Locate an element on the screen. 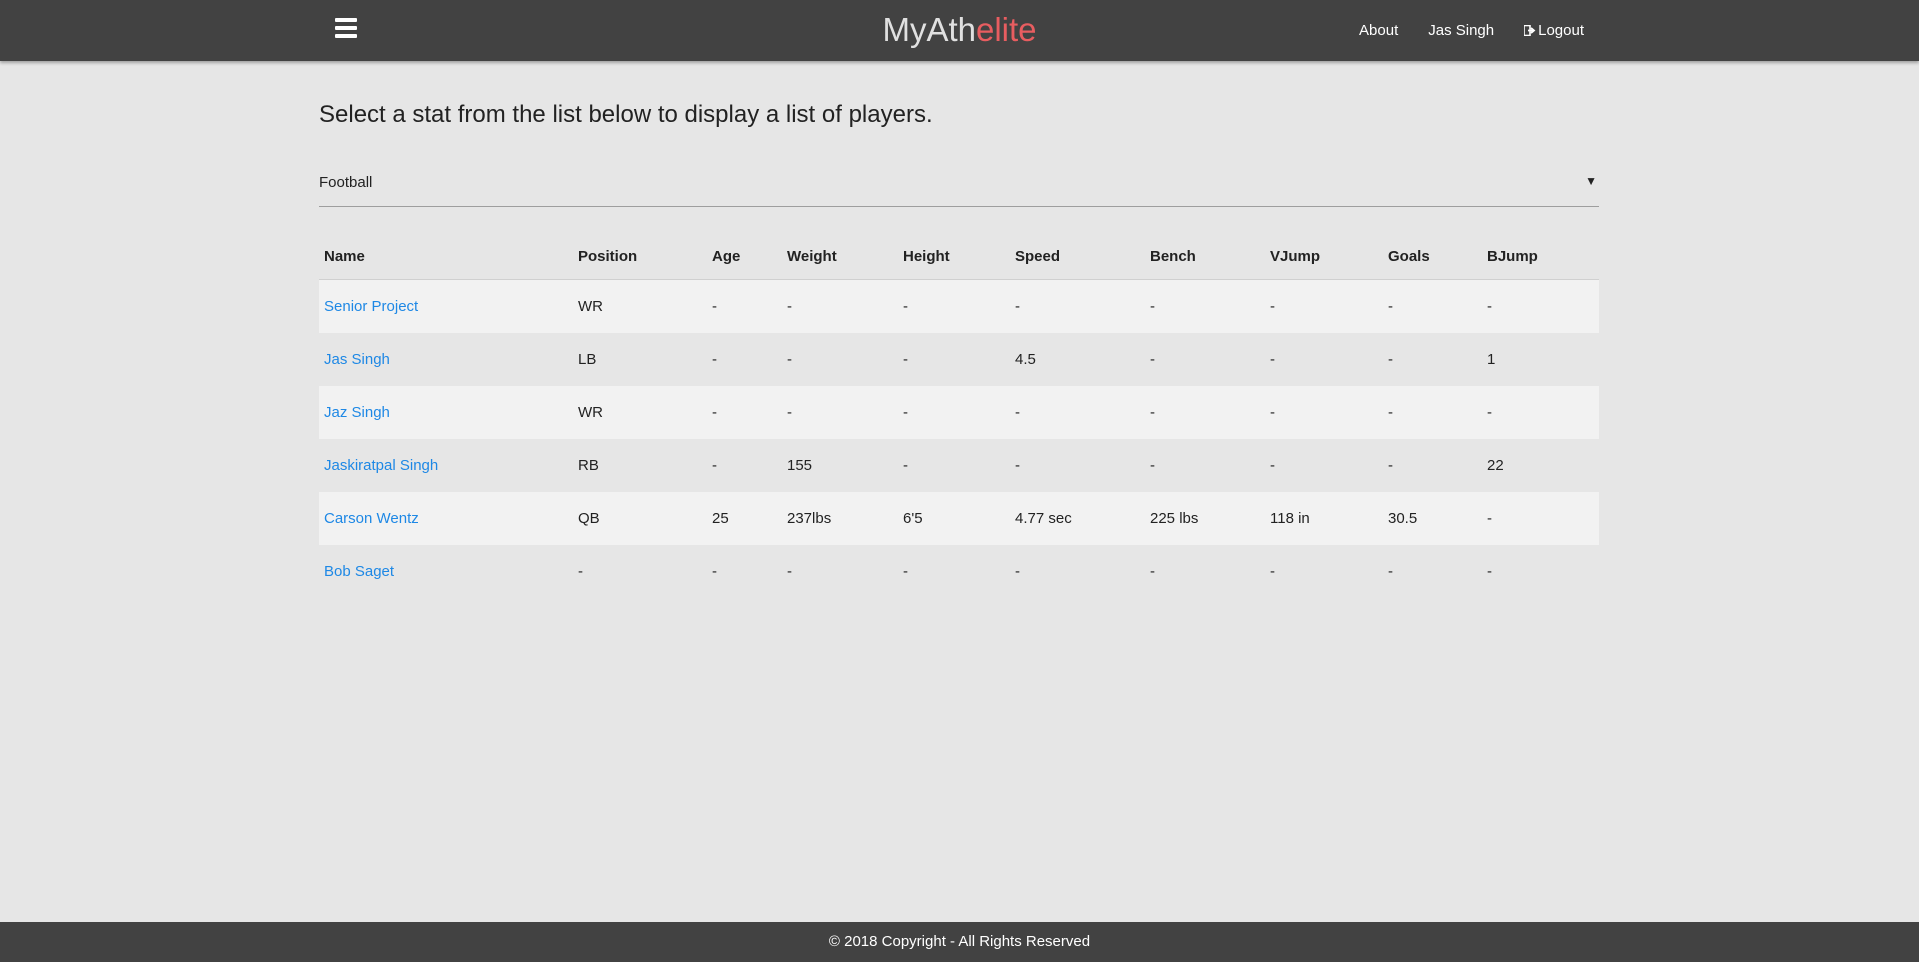  table-row: Bob Saget - - - - - - - - - is located at coordinates (959, 571).